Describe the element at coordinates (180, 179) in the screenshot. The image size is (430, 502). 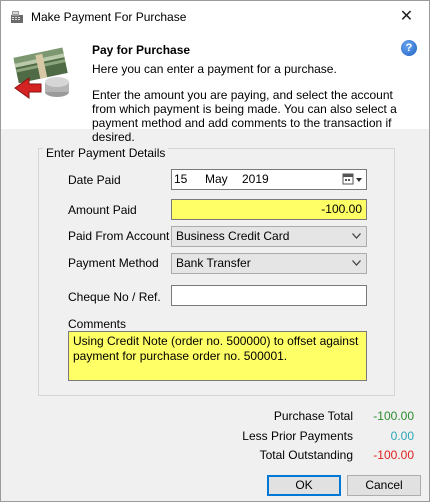
I see `date-day: 15` at that location.